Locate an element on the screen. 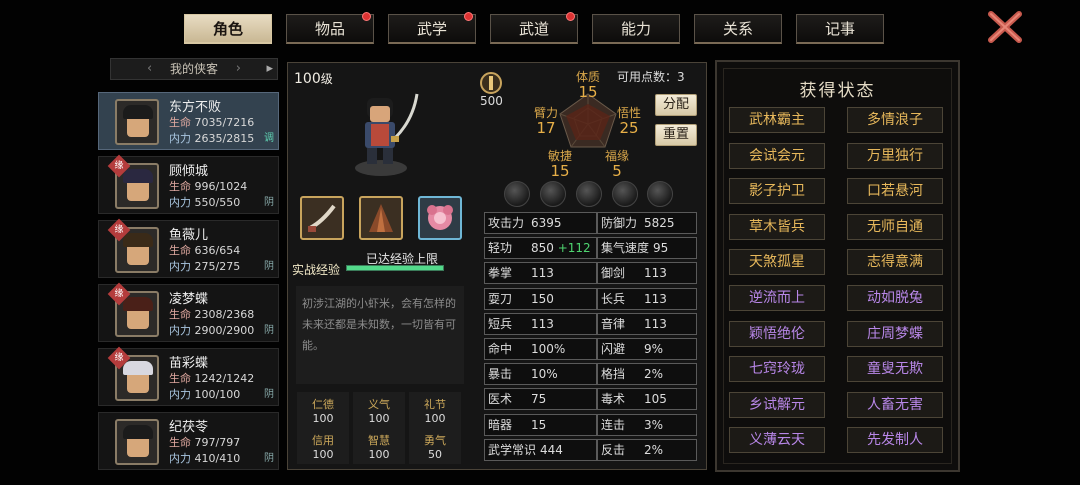 This screenshot has width=1080, height=485. status-badge: 会试会元 is located at coordinates (777, 155).